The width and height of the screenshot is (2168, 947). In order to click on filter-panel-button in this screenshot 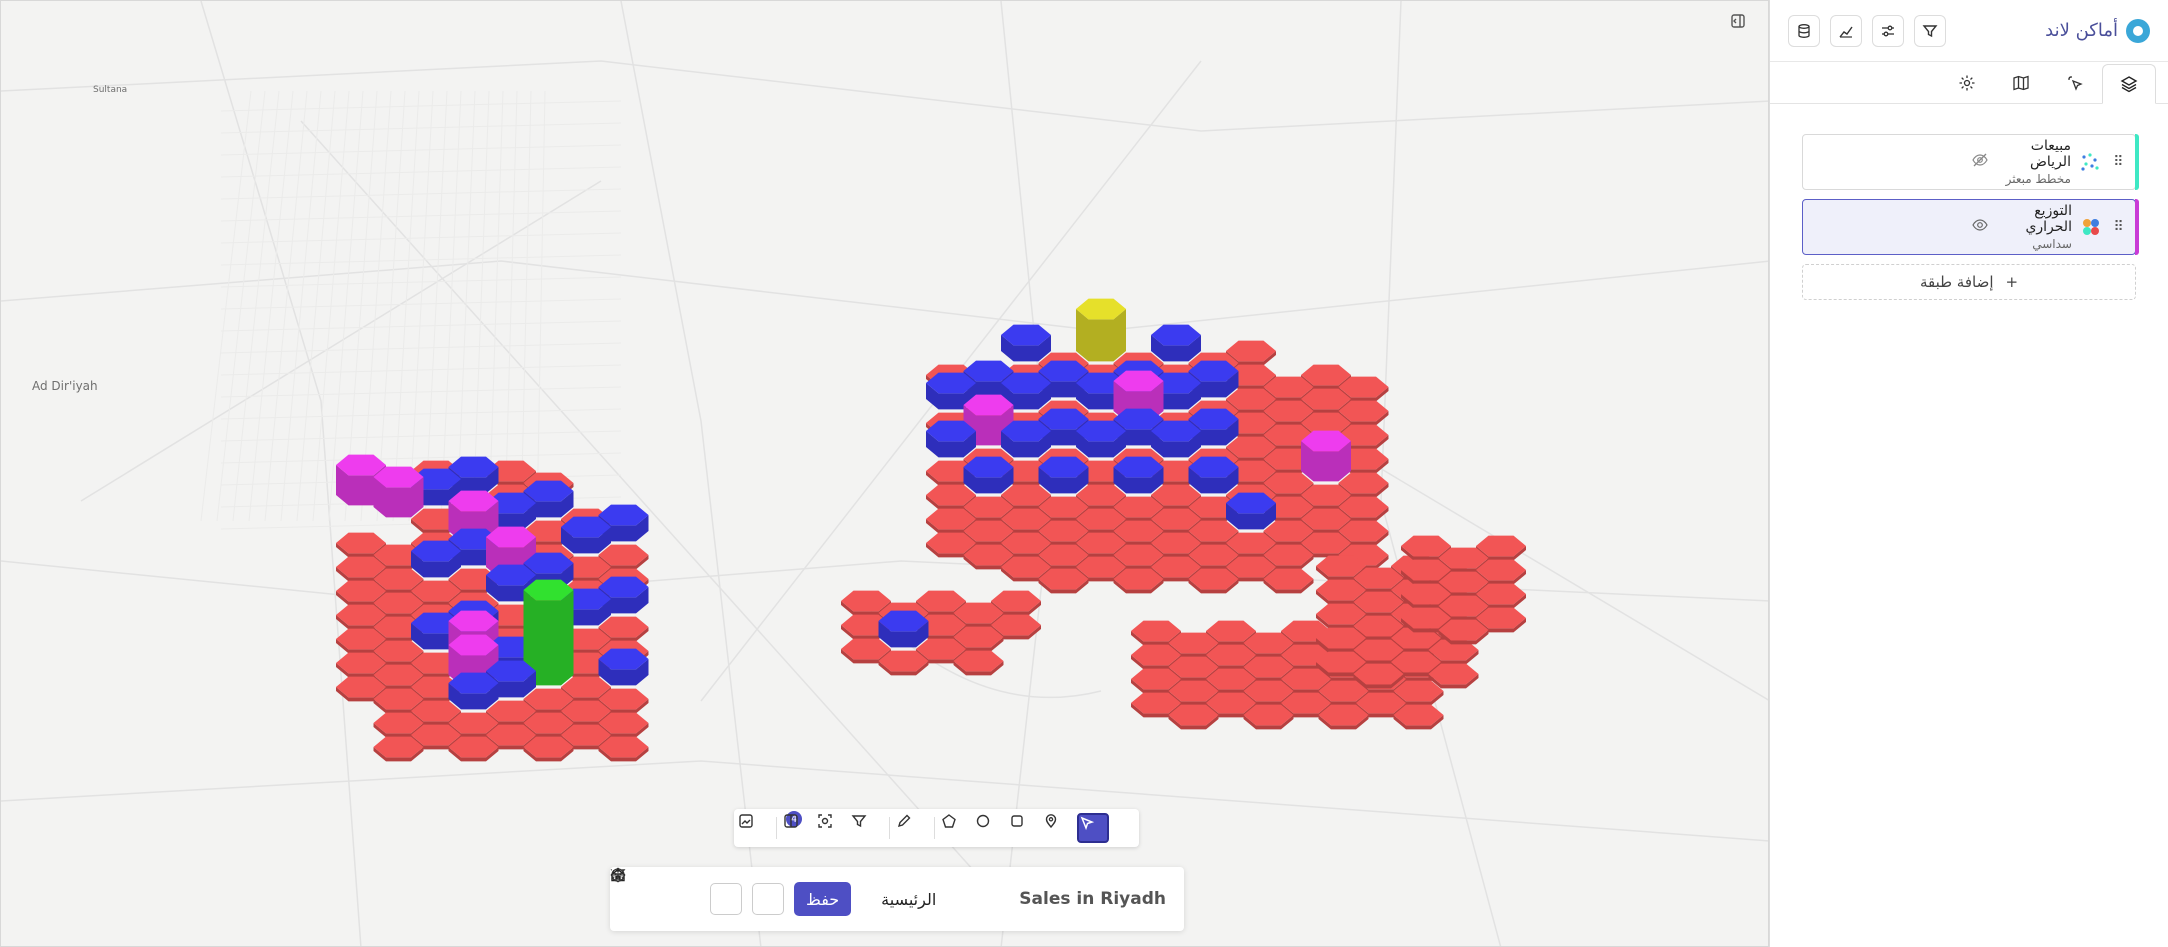, I will do `click(1930, 30)`.